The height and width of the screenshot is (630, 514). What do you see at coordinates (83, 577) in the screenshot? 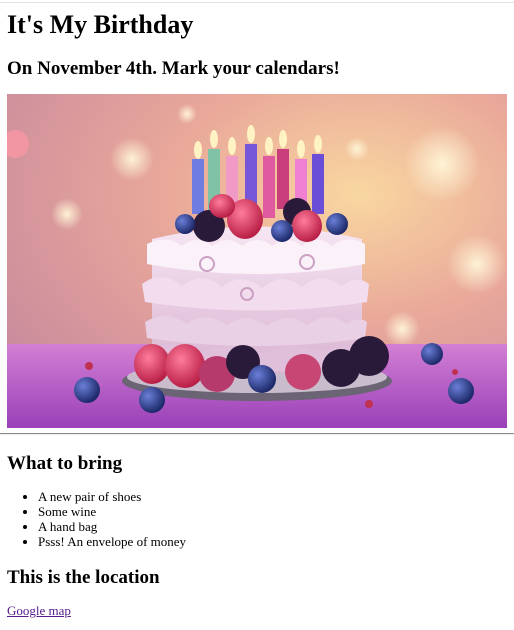
I see `location-heading: This is the location` at bounding box center [83, 577].